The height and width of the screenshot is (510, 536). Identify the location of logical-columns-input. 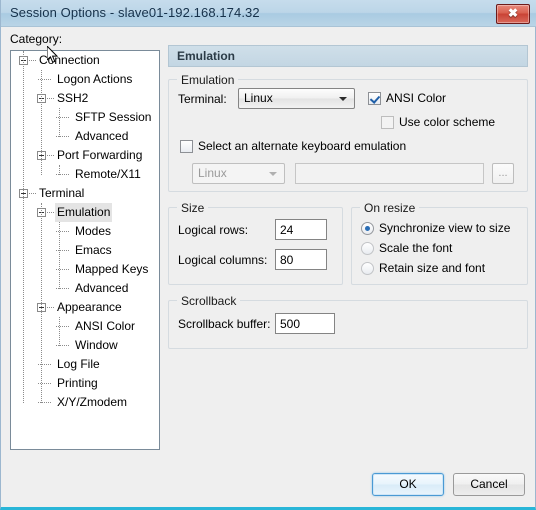
(301, 259).